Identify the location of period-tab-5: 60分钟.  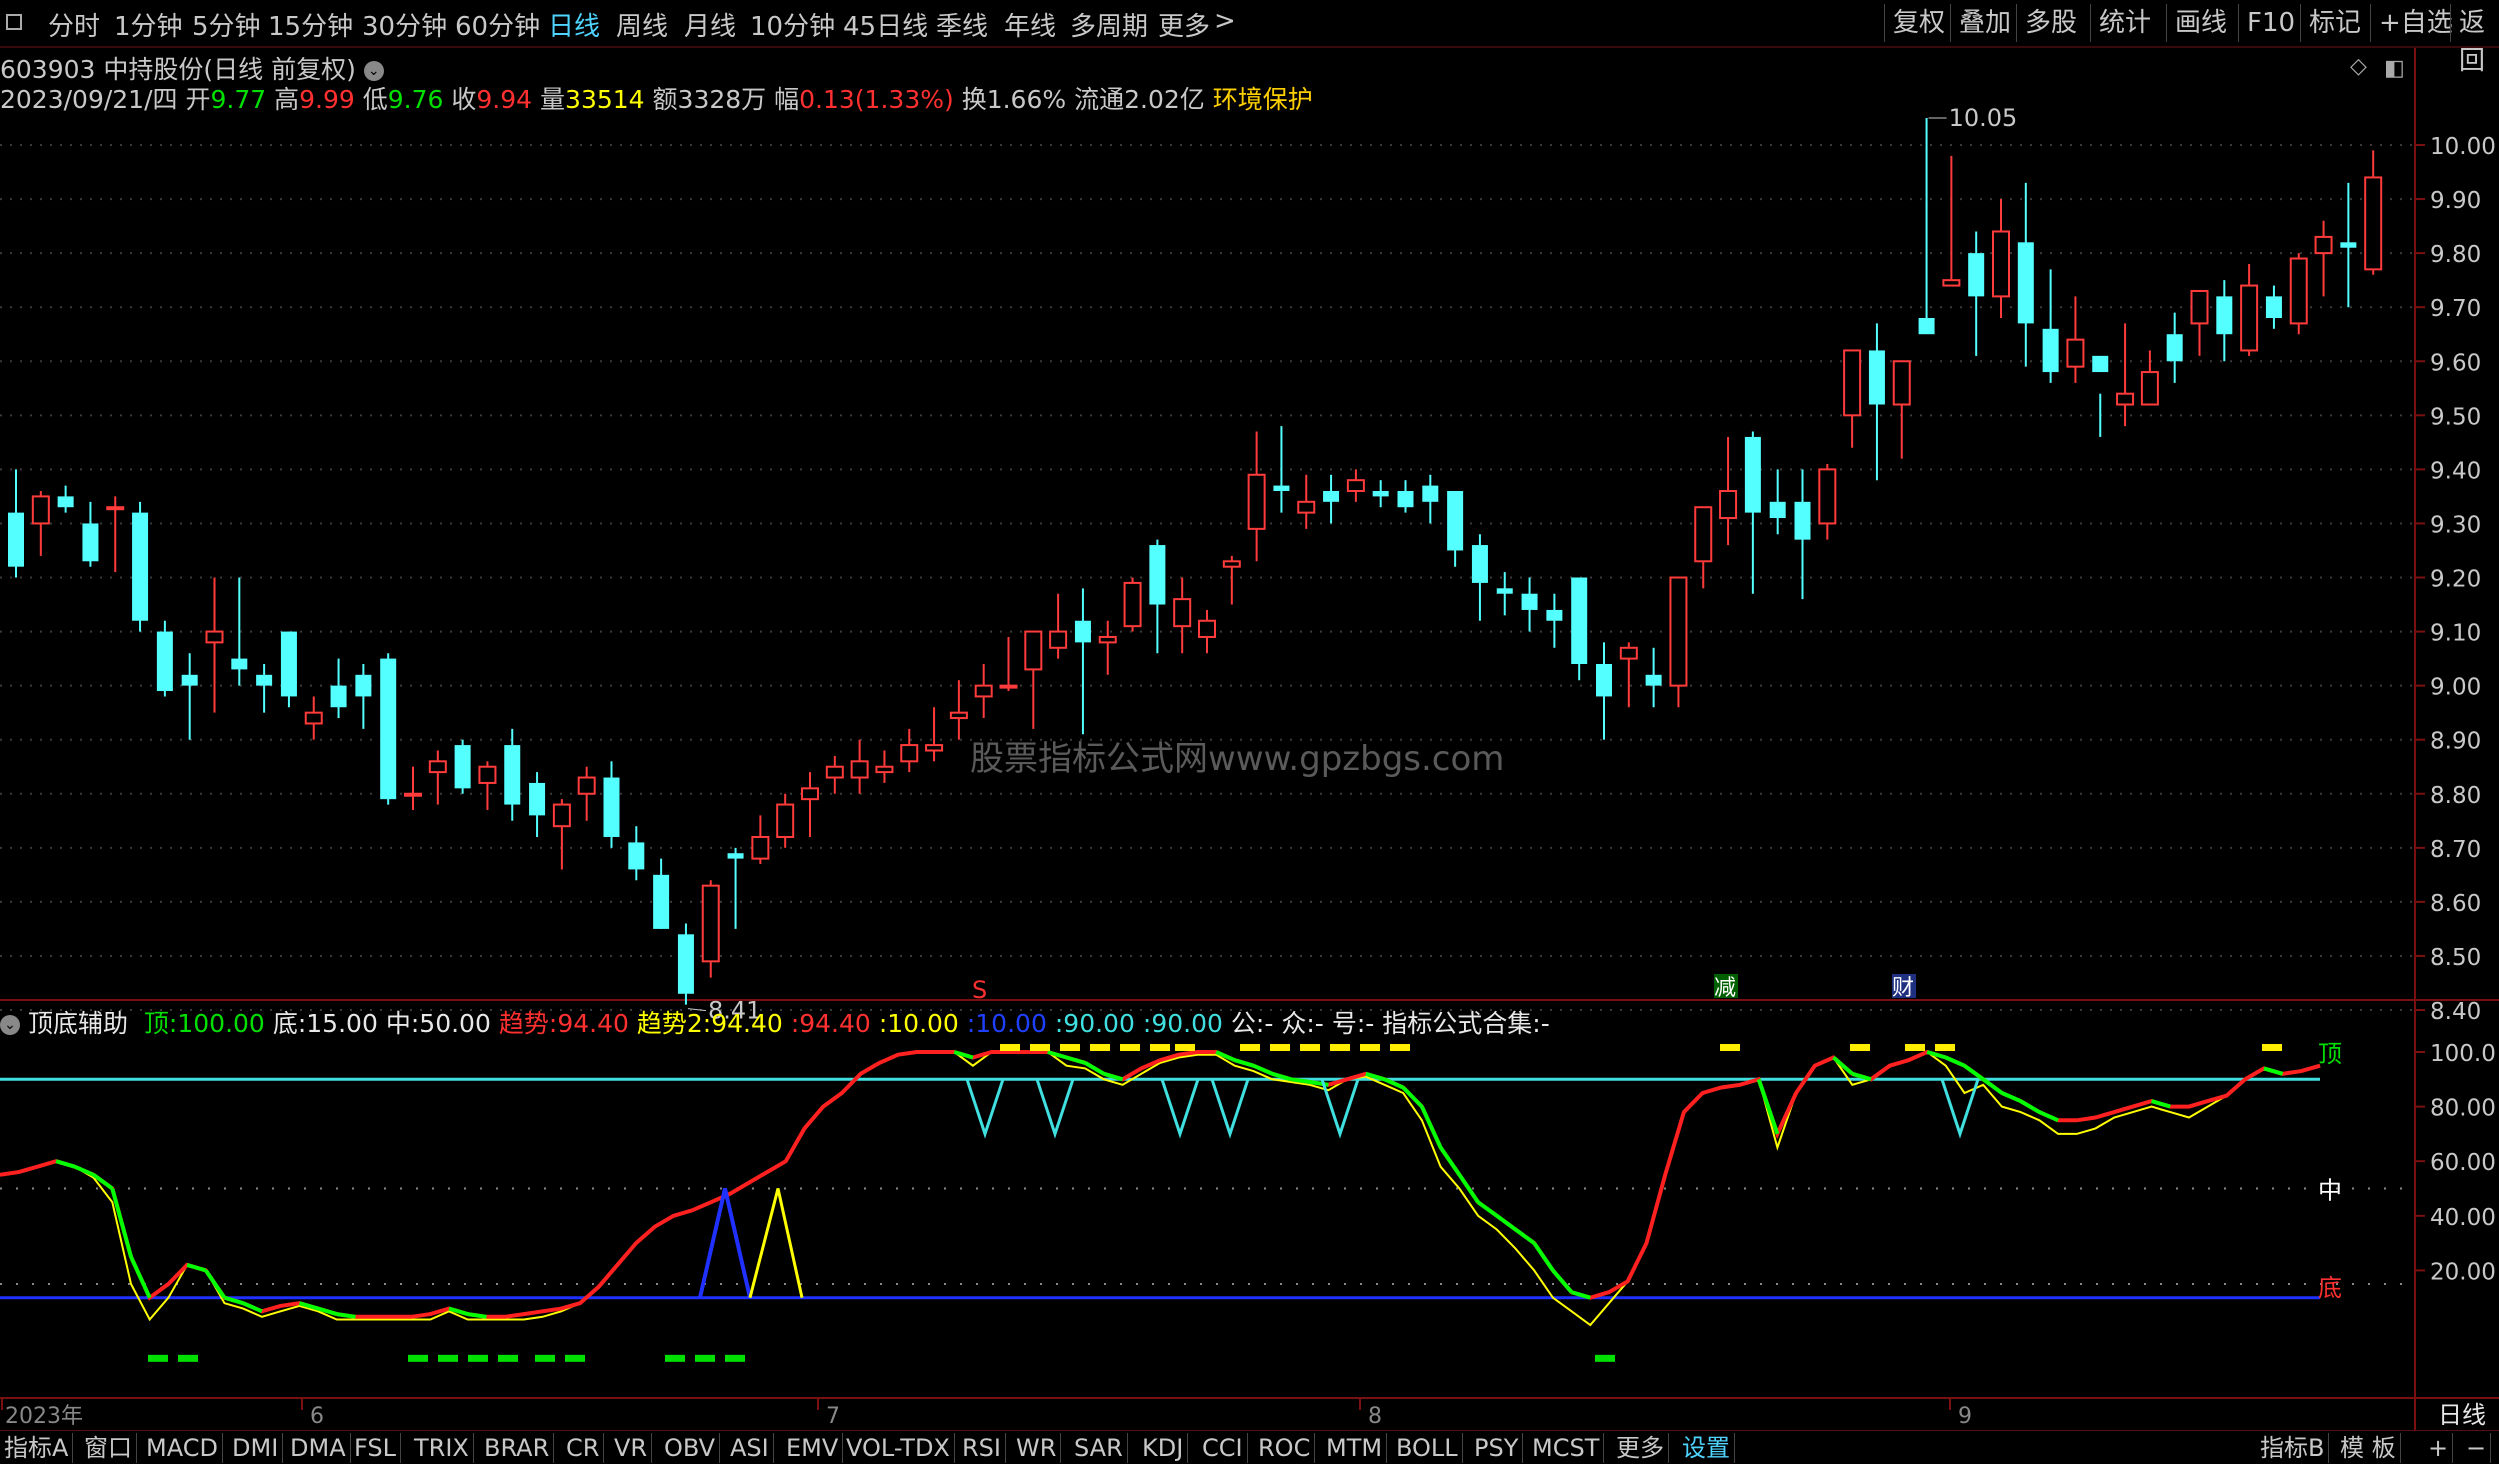
(497, 24).